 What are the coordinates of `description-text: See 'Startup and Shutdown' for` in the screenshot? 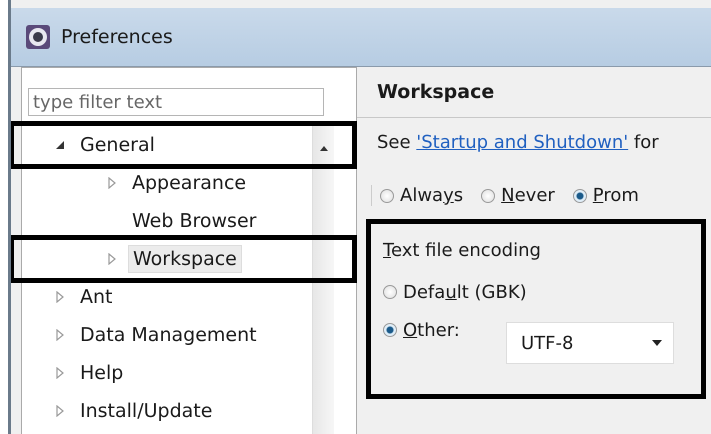 It's located at (518, 142).